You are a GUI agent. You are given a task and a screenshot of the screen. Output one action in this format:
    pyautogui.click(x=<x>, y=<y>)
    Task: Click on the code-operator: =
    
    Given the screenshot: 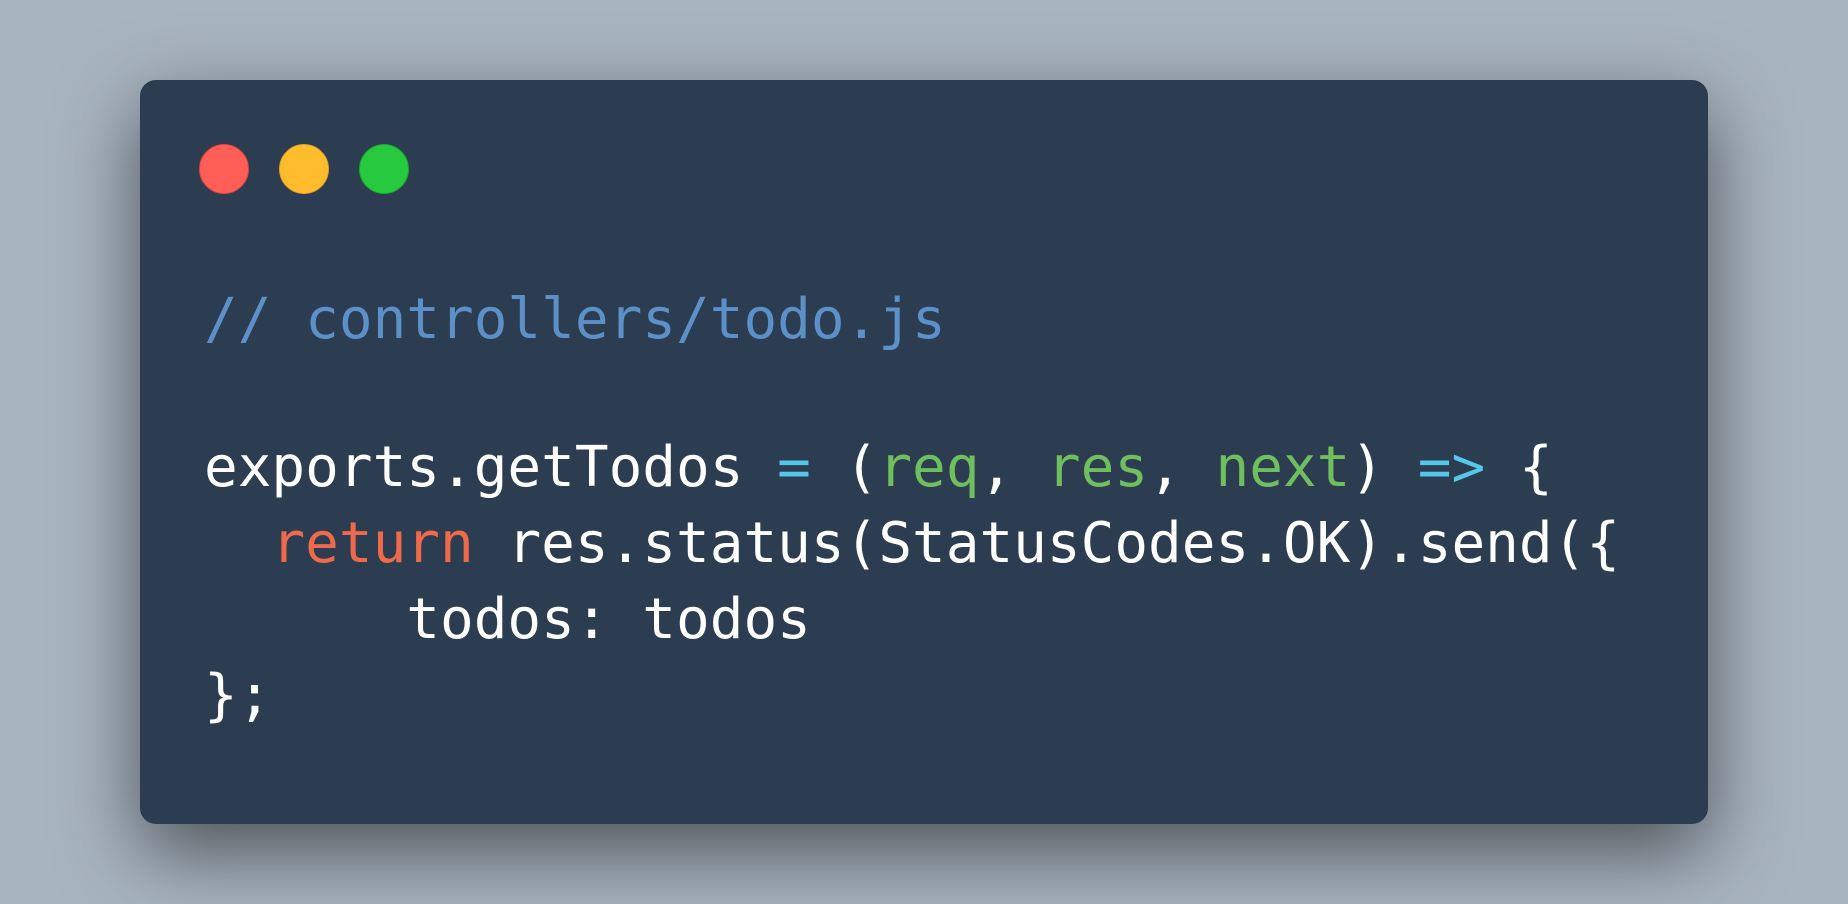 What is the action you would take?
    pyautogui.click(x=794, y=467)
    